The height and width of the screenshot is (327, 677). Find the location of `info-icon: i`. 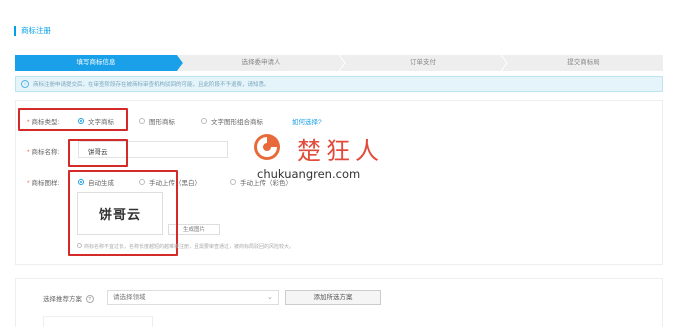

info-icon: i is located at coordinates (25, 84).